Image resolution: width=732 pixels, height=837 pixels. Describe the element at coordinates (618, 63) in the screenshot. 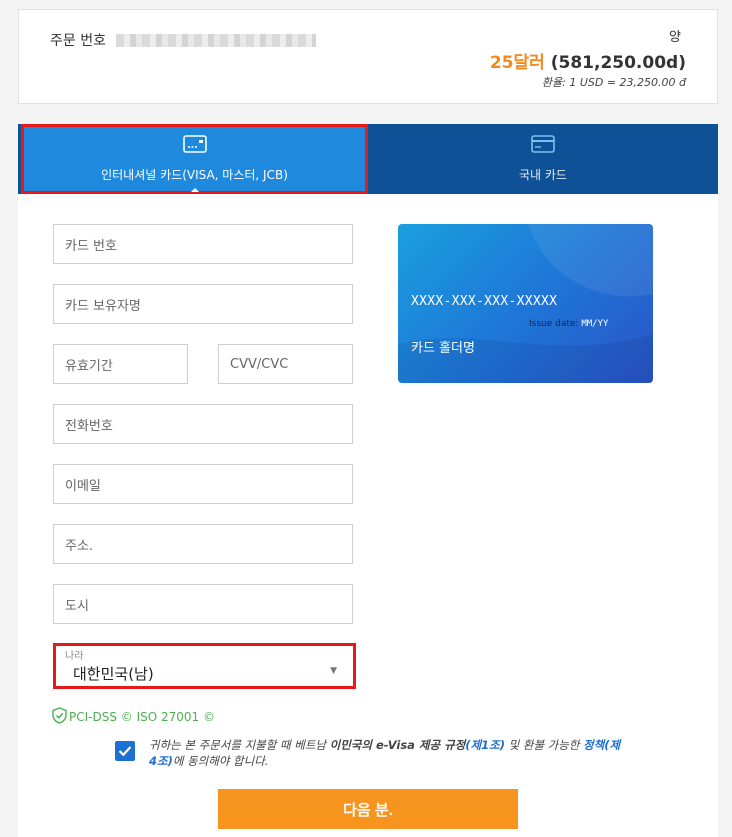

I see `amount-vnd: (581,250.00d)` at that location.